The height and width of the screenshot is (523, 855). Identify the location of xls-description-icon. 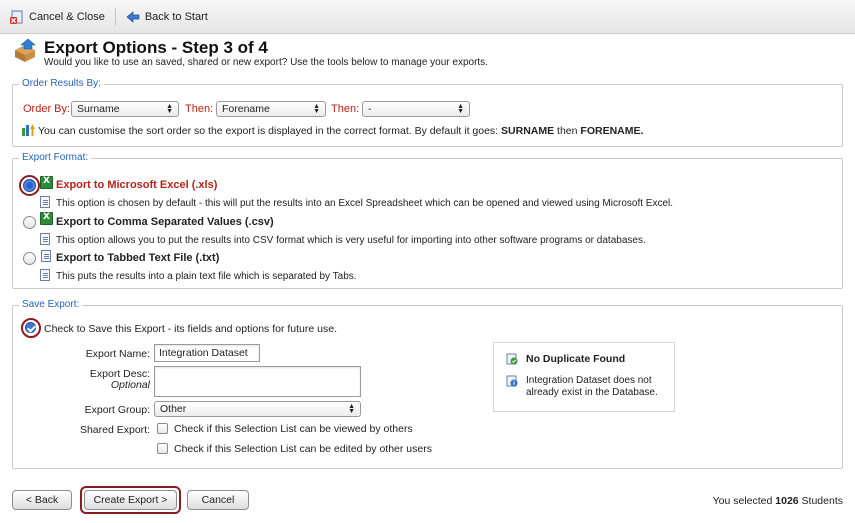
(45, 202).